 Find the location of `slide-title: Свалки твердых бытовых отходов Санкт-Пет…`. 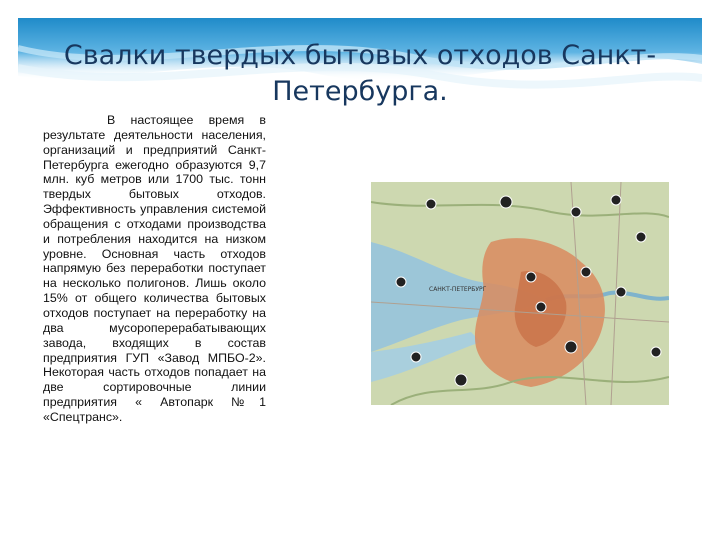

slide-title: Свалки твердых бытовых отходов Санкт-Пет… is located at coordinates (360, 73).